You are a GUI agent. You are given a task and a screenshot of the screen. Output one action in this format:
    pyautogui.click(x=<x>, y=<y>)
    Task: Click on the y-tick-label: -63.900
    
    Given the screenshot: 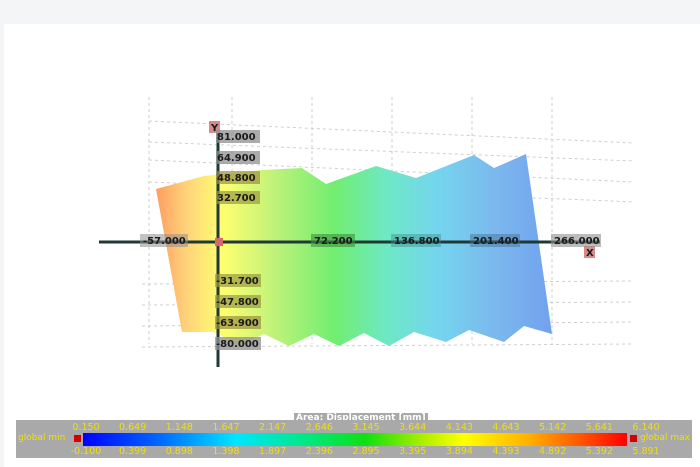 What is the action you would take?
    pyautogui.click(x=237, y=323)
    